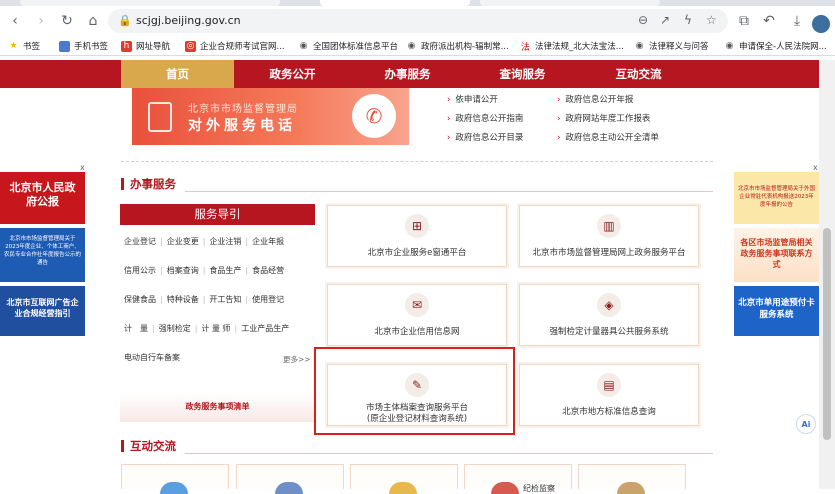 The image size is (835, 494). I want to click on site-nav: 首页 政务公开 办事服务 查询服务 互动交流, so click(417, 74).